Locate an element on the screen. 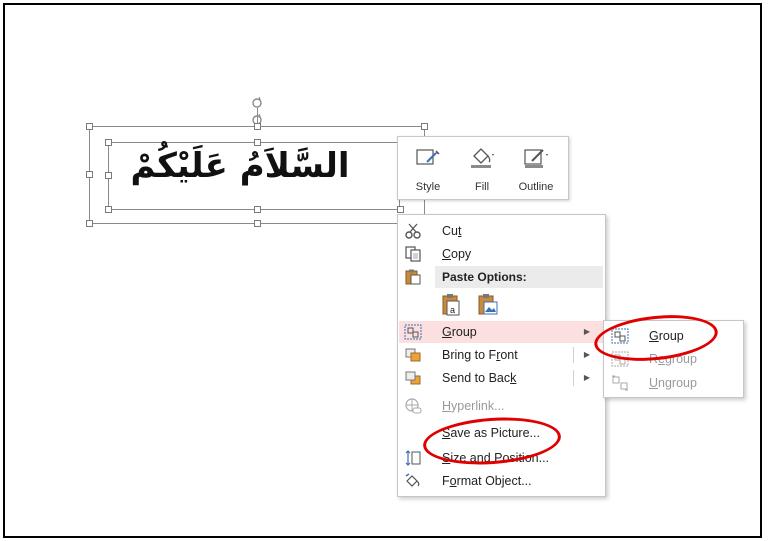 The image size is (768, 541). submenu-item-ungroup: Ungroup is located at coordinates (673, 383).